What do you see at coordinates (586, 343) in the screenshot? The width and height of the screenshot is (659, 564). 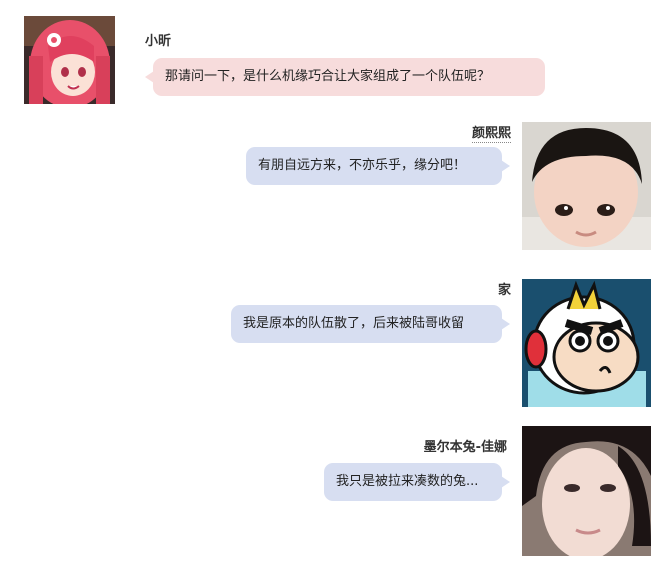 I see `cartoon-boy-avatar` at bounding box center [586, 343].